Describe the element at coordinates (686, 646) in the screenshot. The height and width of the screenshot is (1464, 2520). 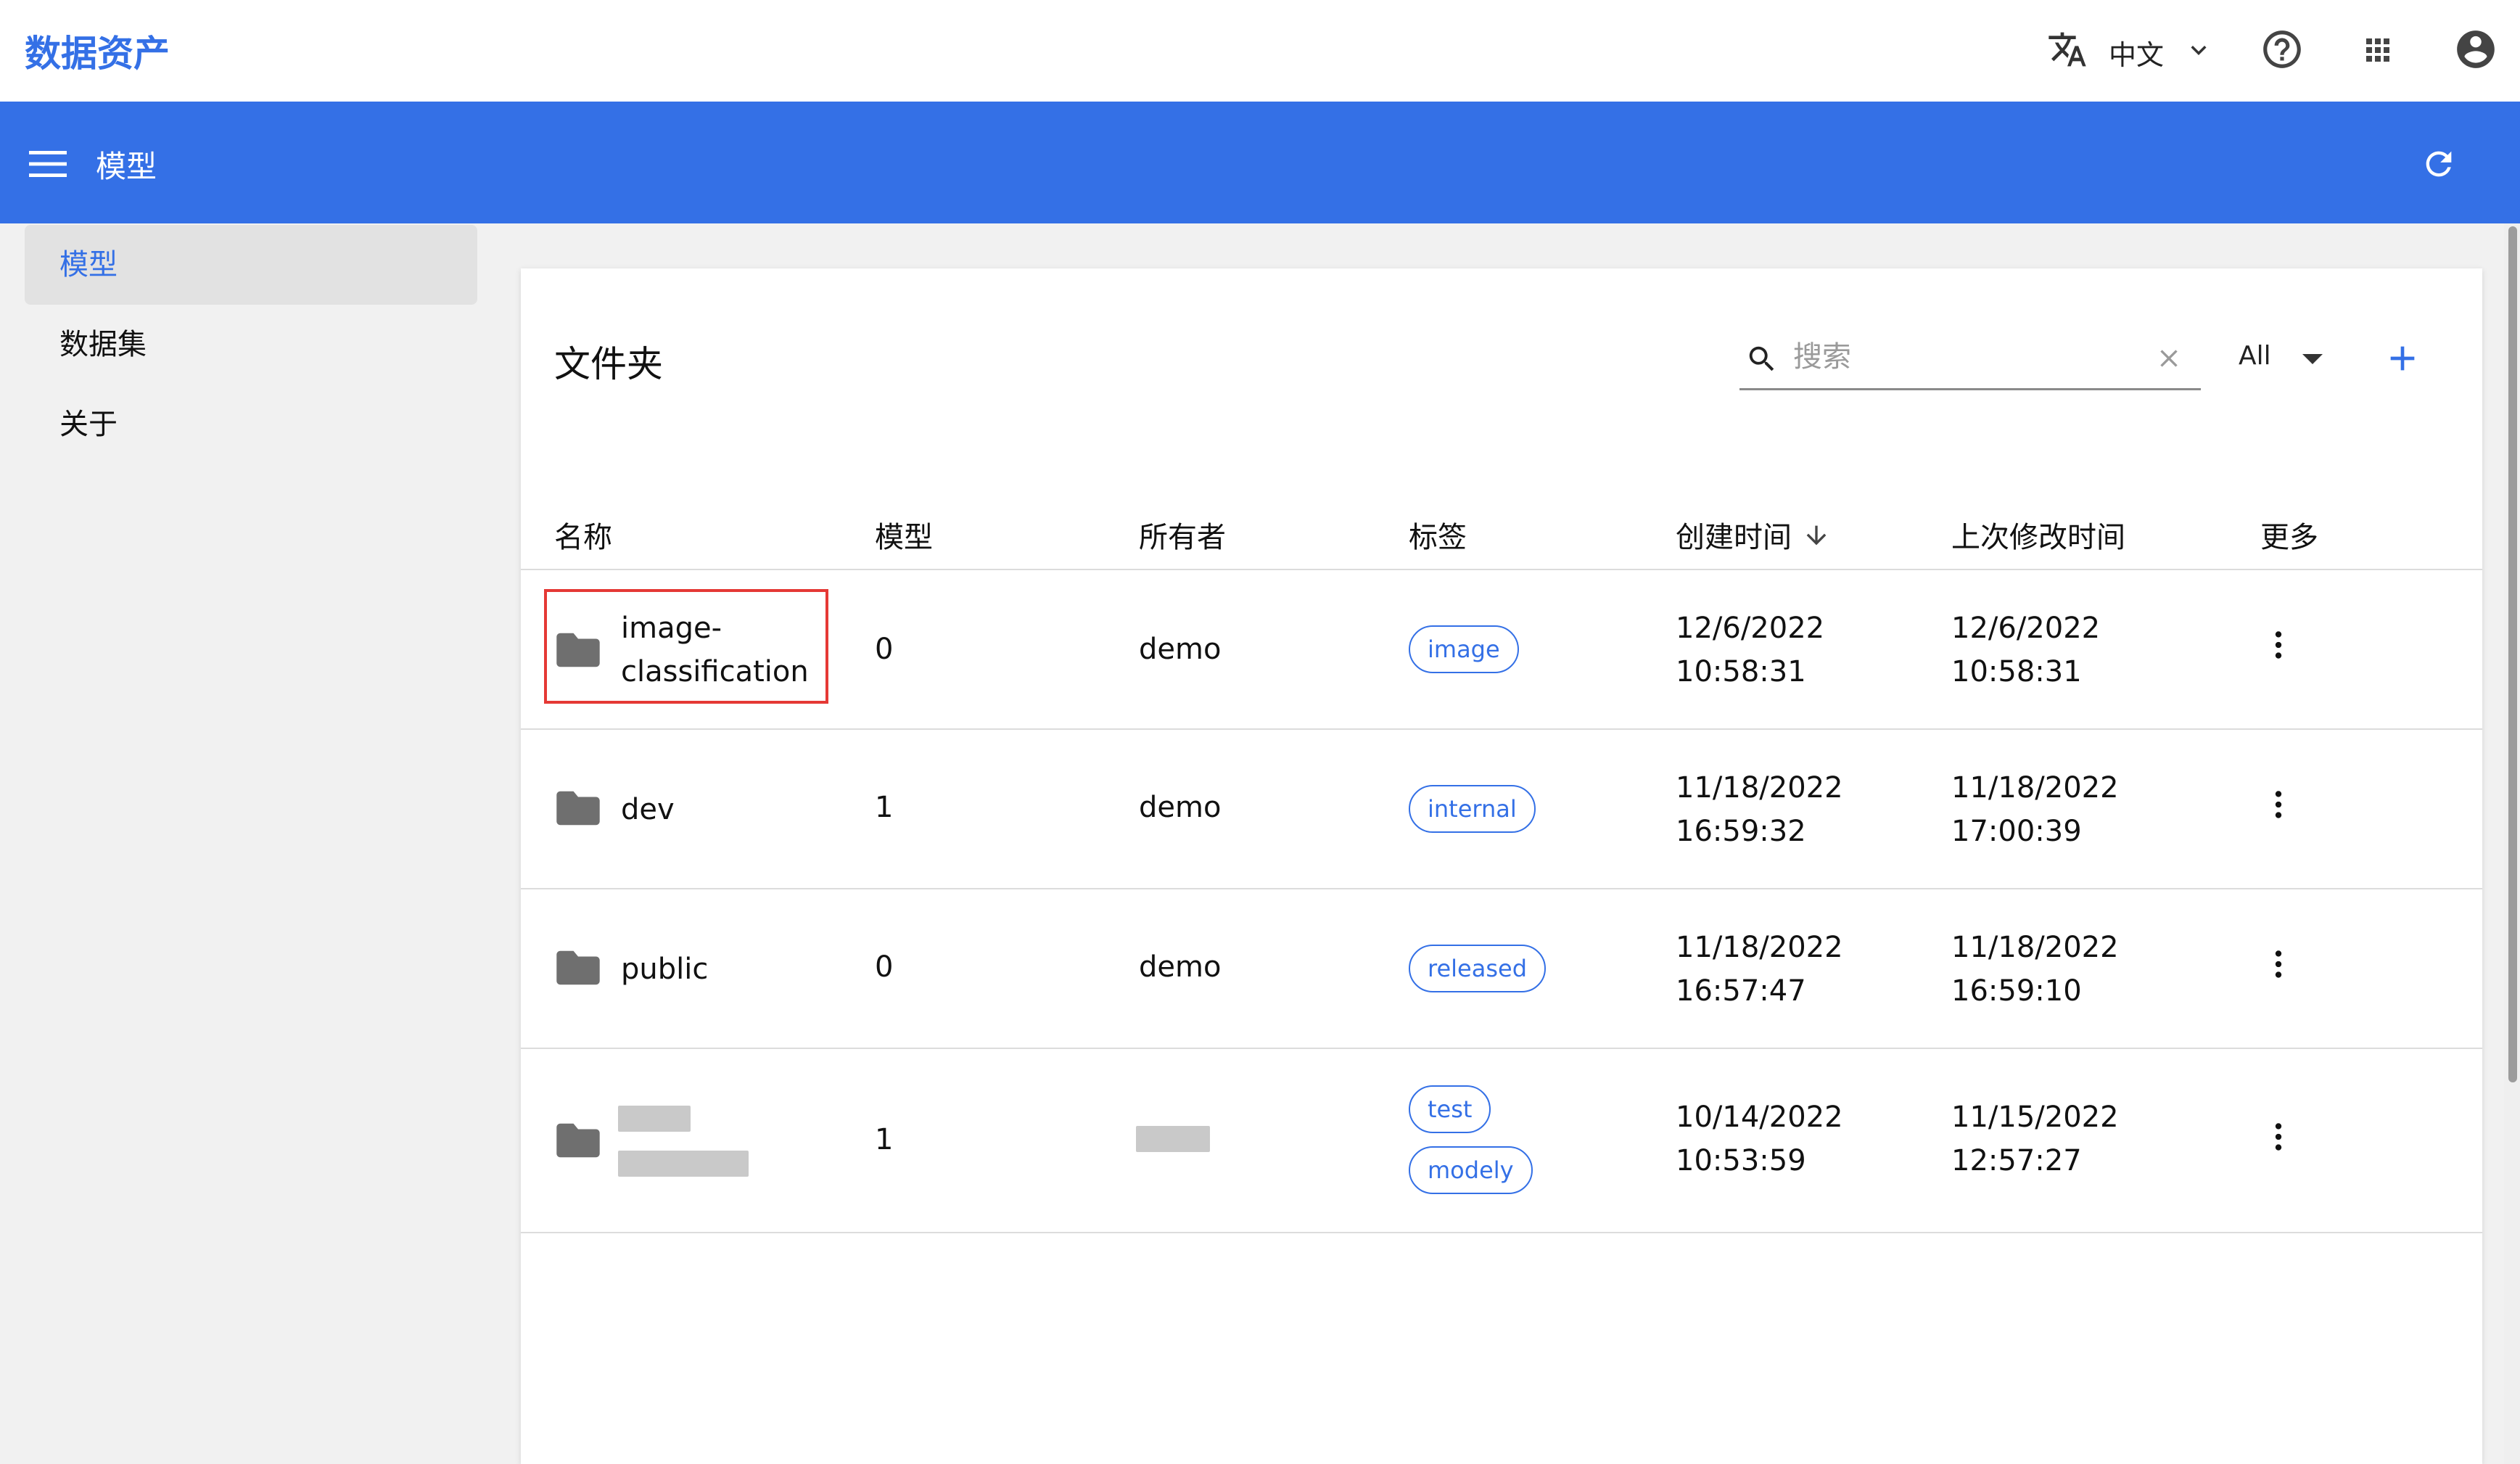
I see `highlight-box` at that location.